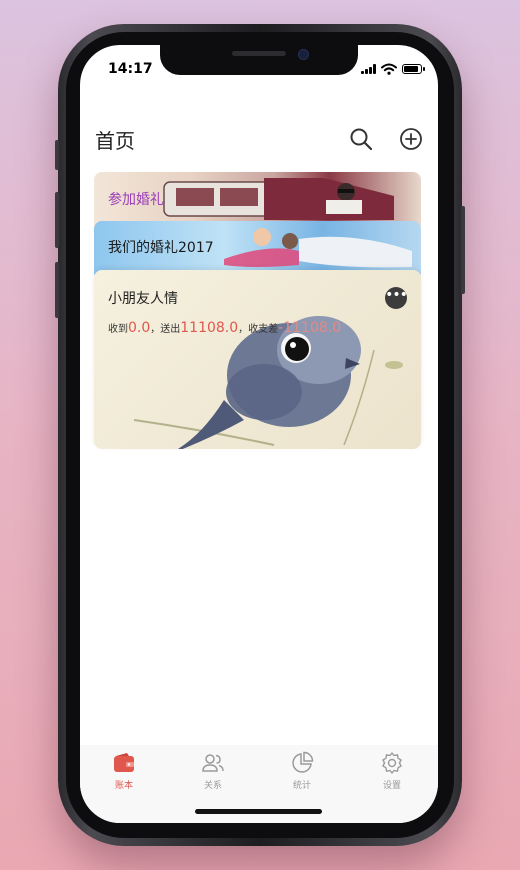 The width and height of the screenshot is (520, 870). What do you see at coordinates (413, 69) in the screenshot?
I see `battery-icon` at bounding box center [413, 69].